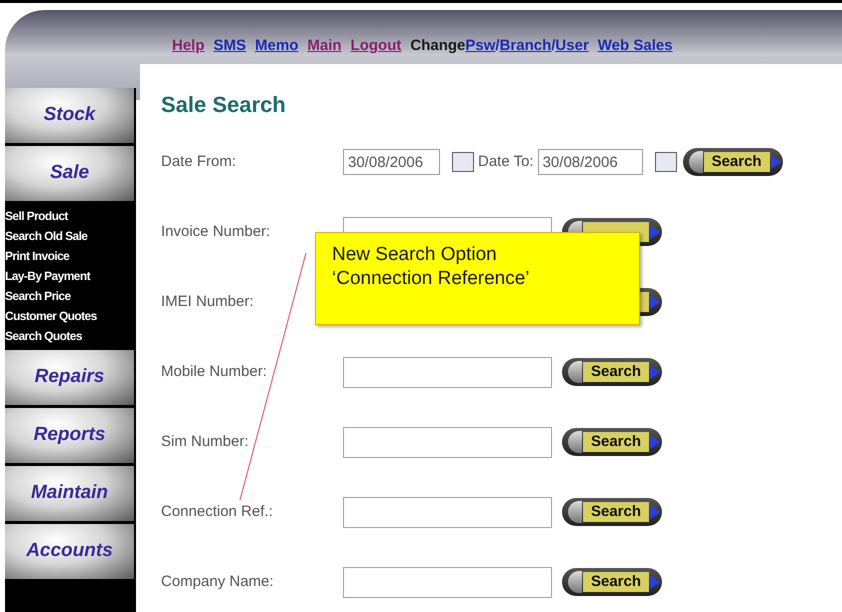  Describe the element at coordinates (218, 582) in the screenshot. I see `field-label: Company Name:` at that location.